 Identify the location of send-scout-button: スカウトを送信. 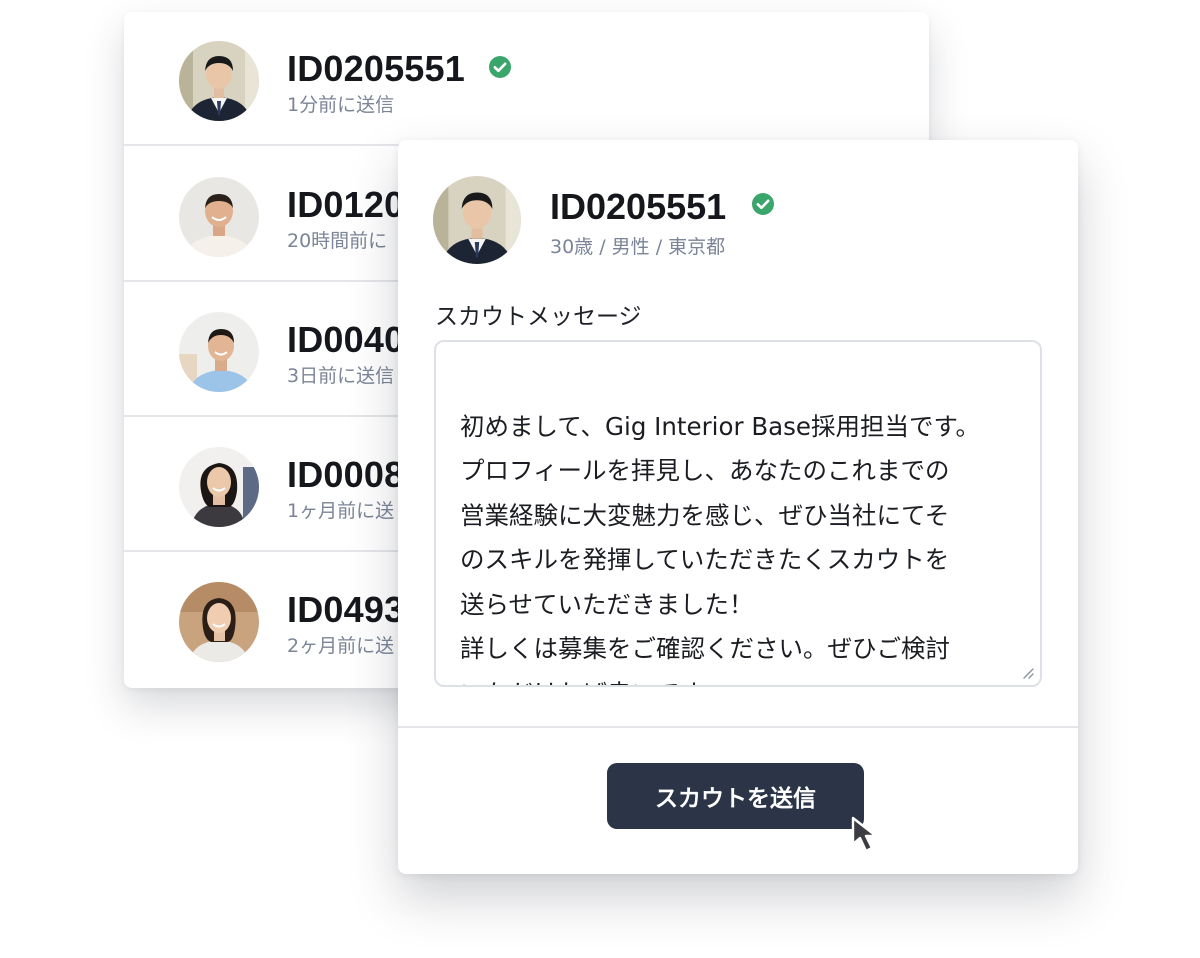
(735, 796).